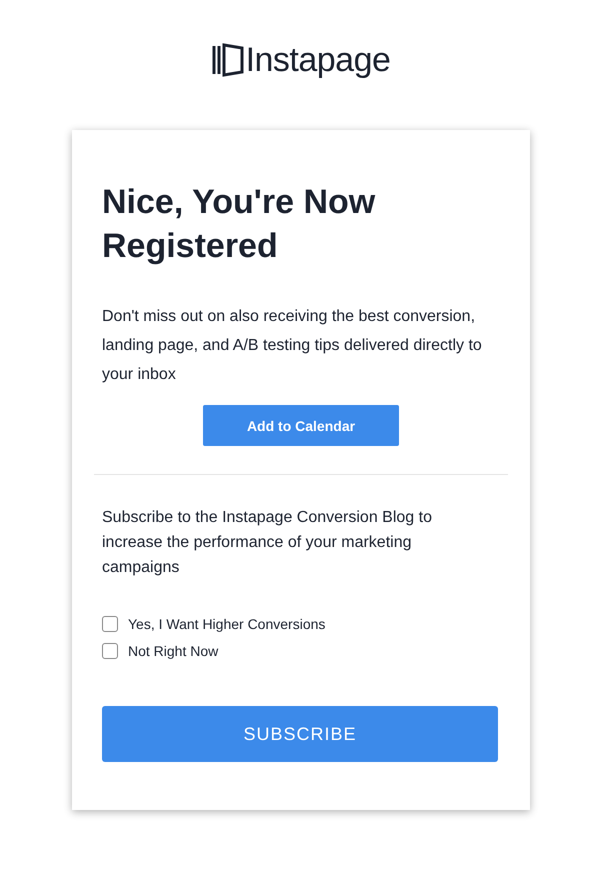 The width and height of the screenshot is (602, 872). Describe the element at coordinates (267, 543) in the screenshot. I see `subscribe-text: Subscribe to the Instapage Conversion Blog to increase the performance of your marketing campaigns` at that location.